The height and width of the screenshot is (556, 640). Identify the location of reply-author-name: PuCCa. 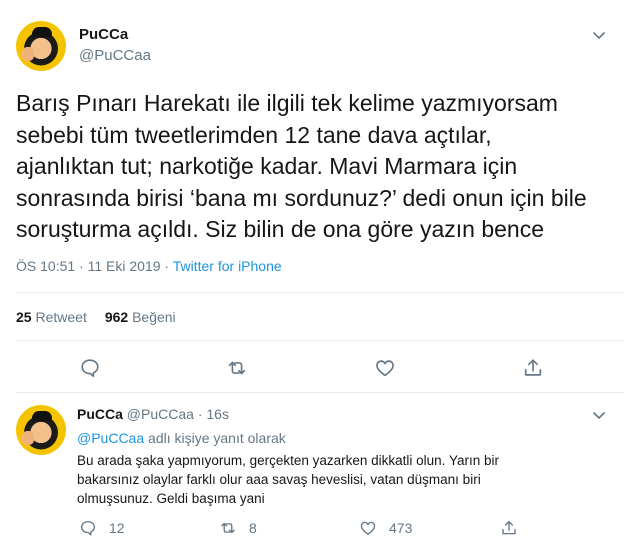
(100, 414).